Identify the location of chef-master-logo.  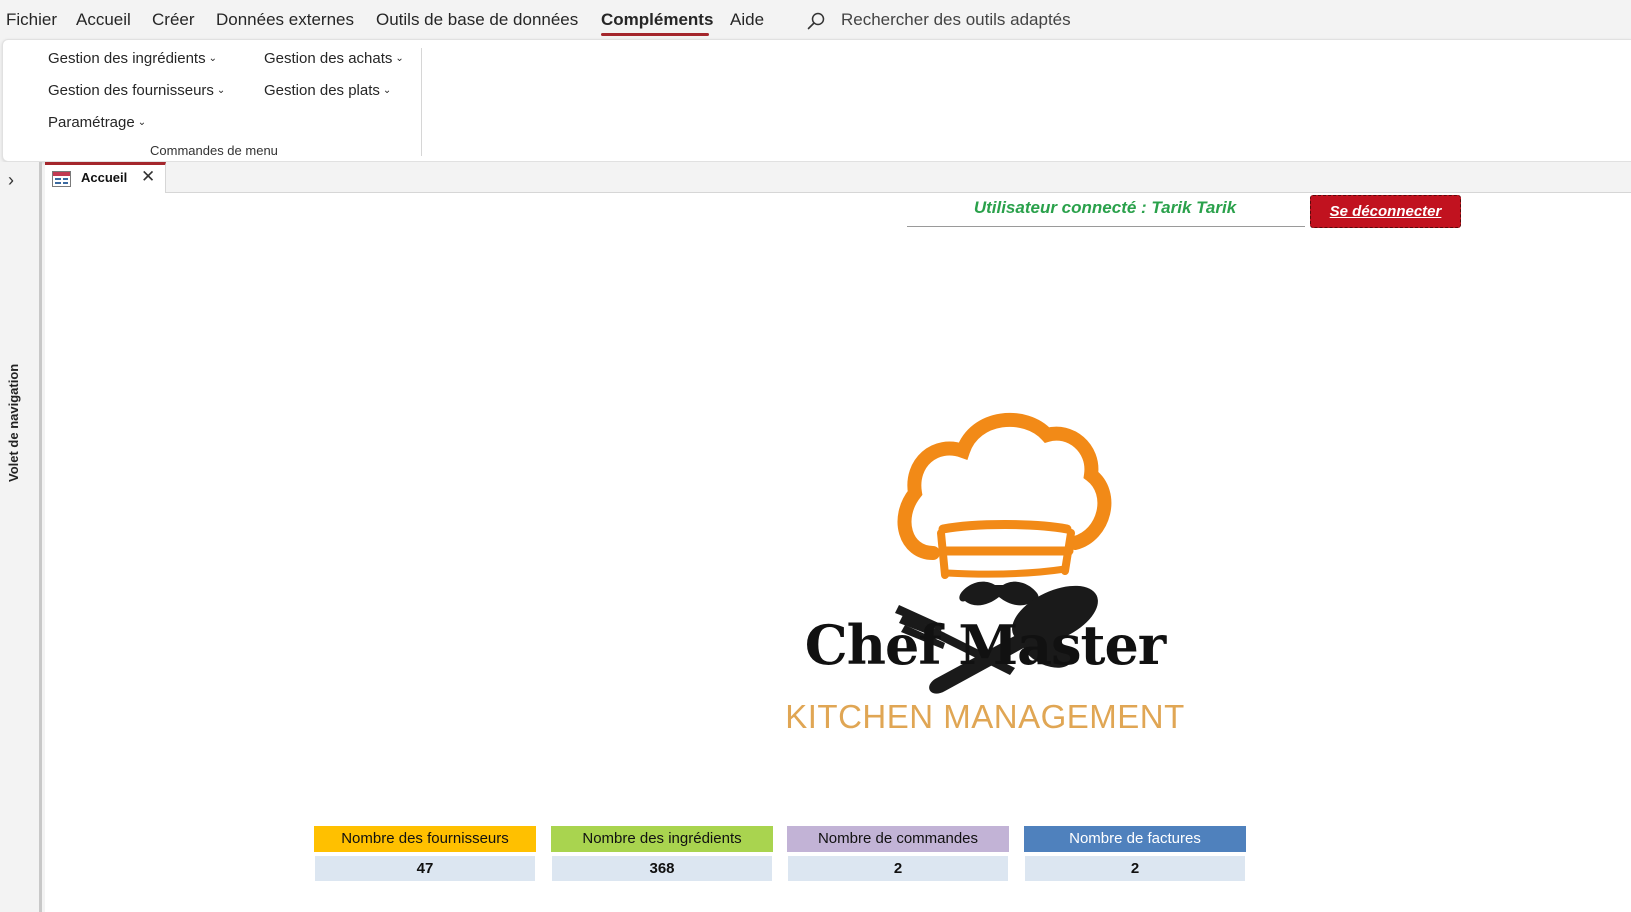
(1003, 553).